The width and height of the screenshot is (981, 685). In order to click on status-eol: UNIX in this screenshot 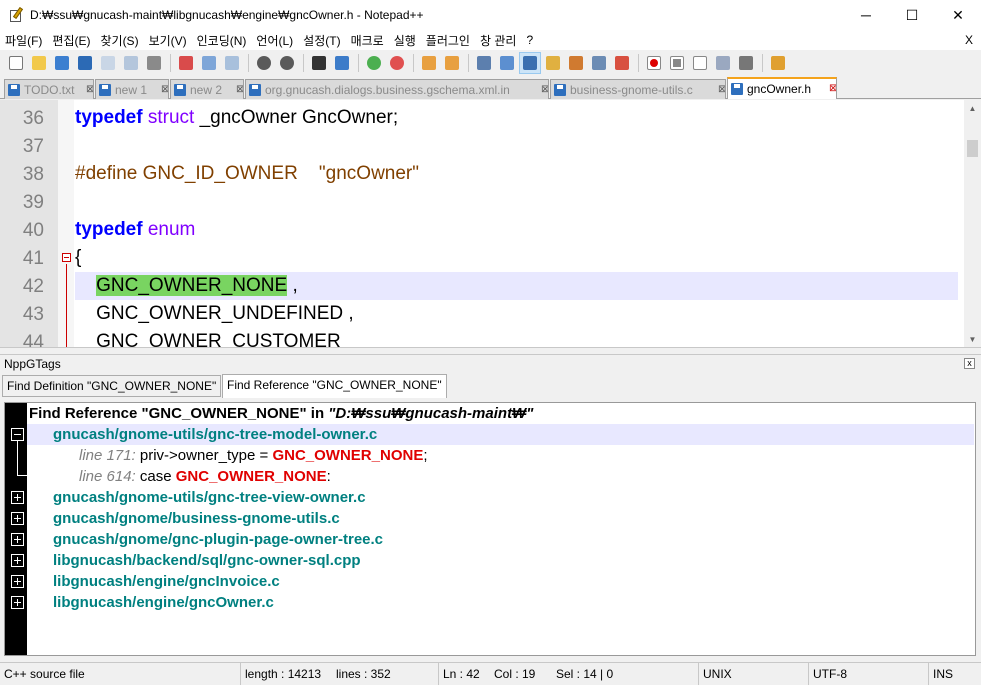, I will do `click(753, 674)`.